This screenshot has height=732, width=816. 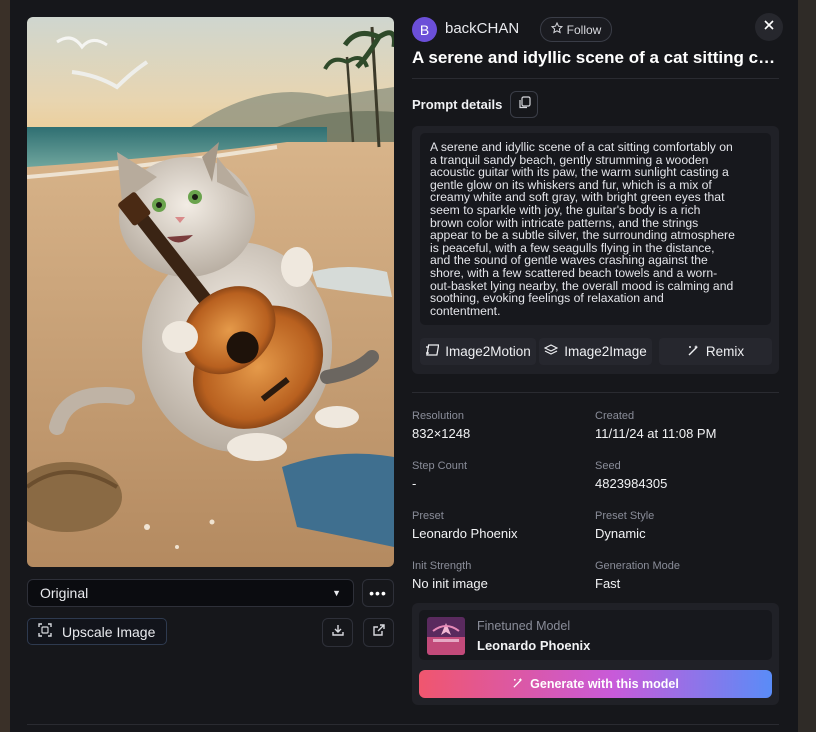 I want to click on download-icon, so click(x=338, y=632).